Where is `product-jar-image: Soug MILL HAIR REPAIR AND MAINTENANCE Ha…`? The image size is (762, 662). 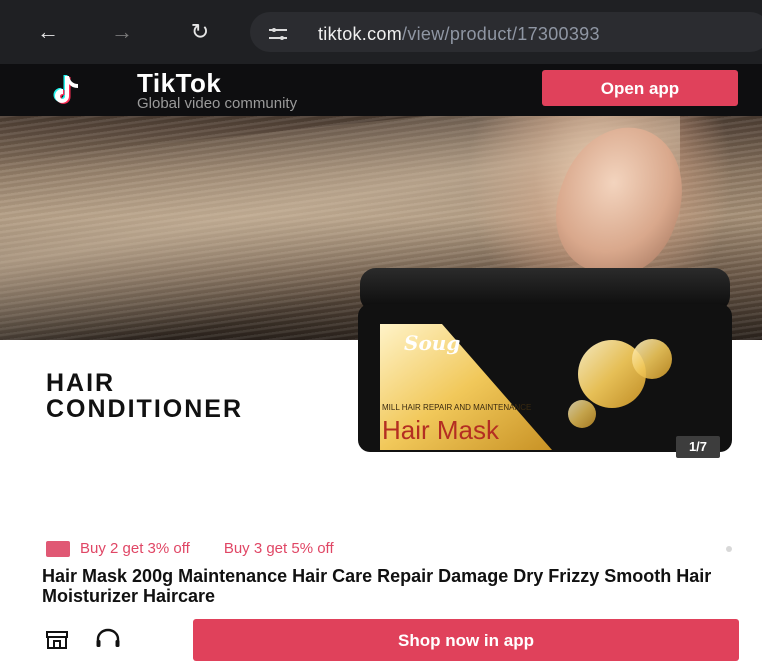 product-jar-image: Soug MILL HAIR REPAIR AND MAINTENANCE Ha… is located at coordinates (545, 360).